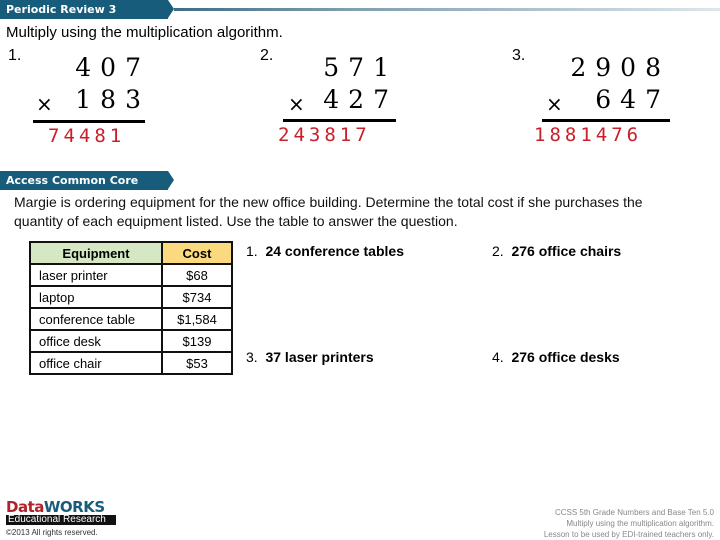  What do you see at coordinates (61, 9) in the screenshot?
I see `section-title: Periodic Review 3` at bounding box center [61, 9].